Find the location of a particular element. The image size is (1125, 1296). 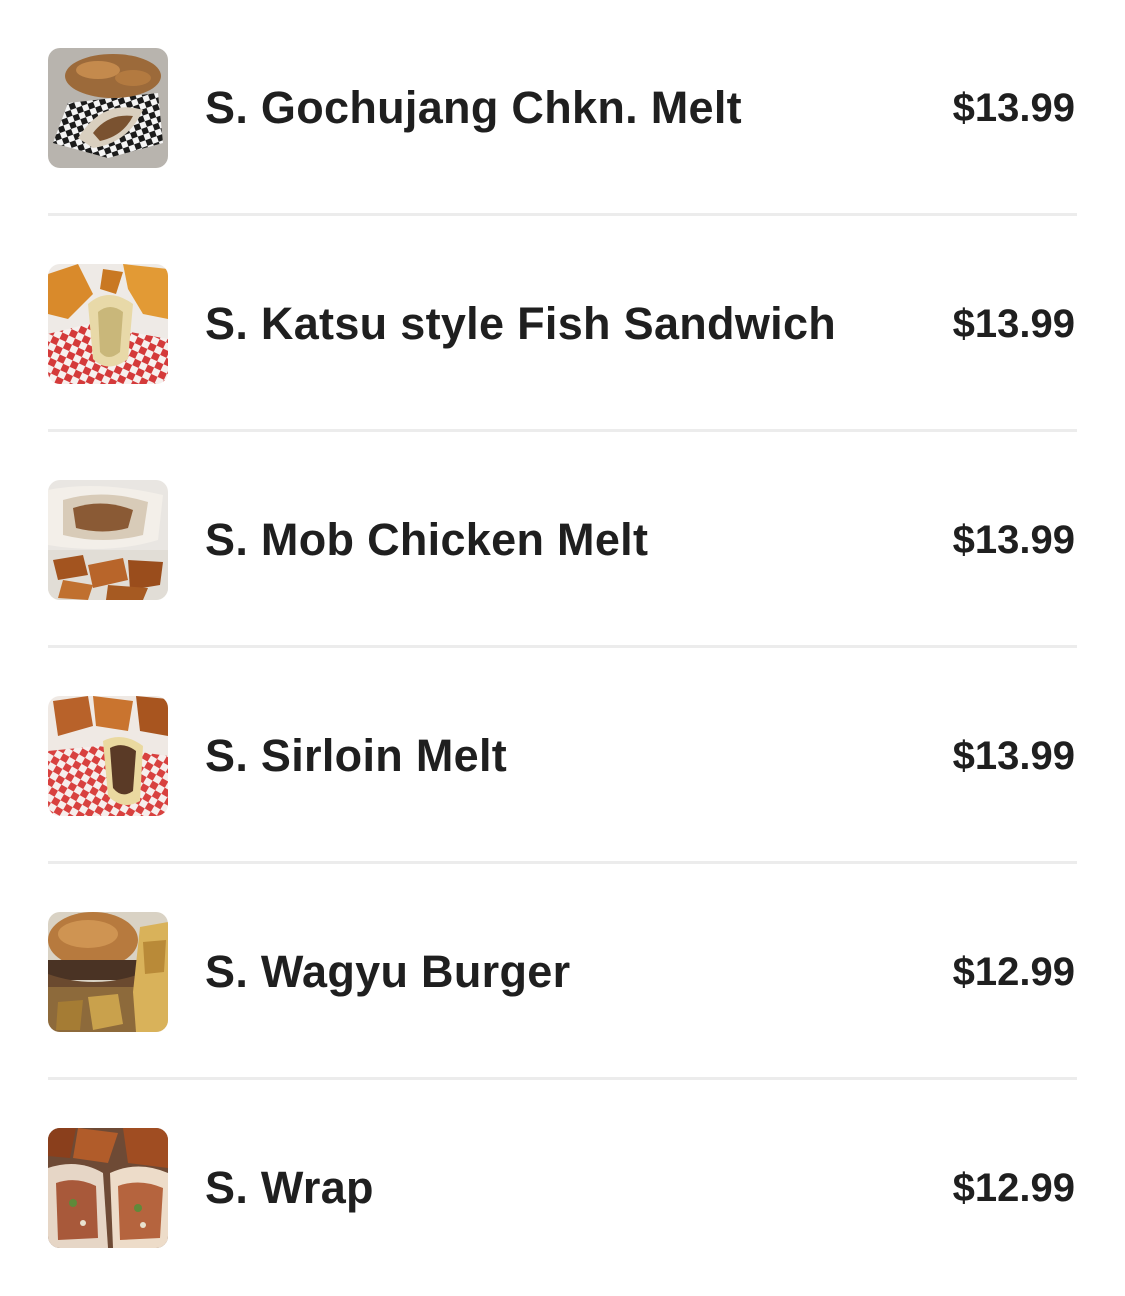

menu-item-name: S. Gochujang Chkn. Melt is located at coordinates (473, 107).